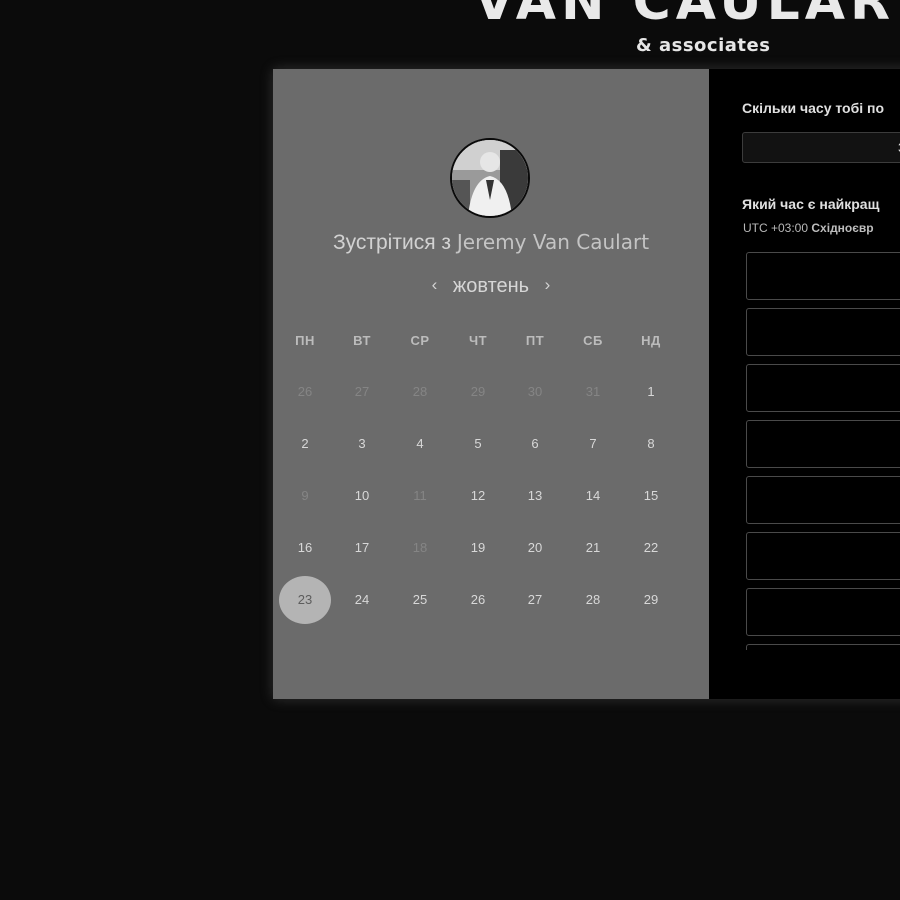 The height and width of the screenshot is (900, 900). I want to click on calendar-day: 6, so click(535, 444).